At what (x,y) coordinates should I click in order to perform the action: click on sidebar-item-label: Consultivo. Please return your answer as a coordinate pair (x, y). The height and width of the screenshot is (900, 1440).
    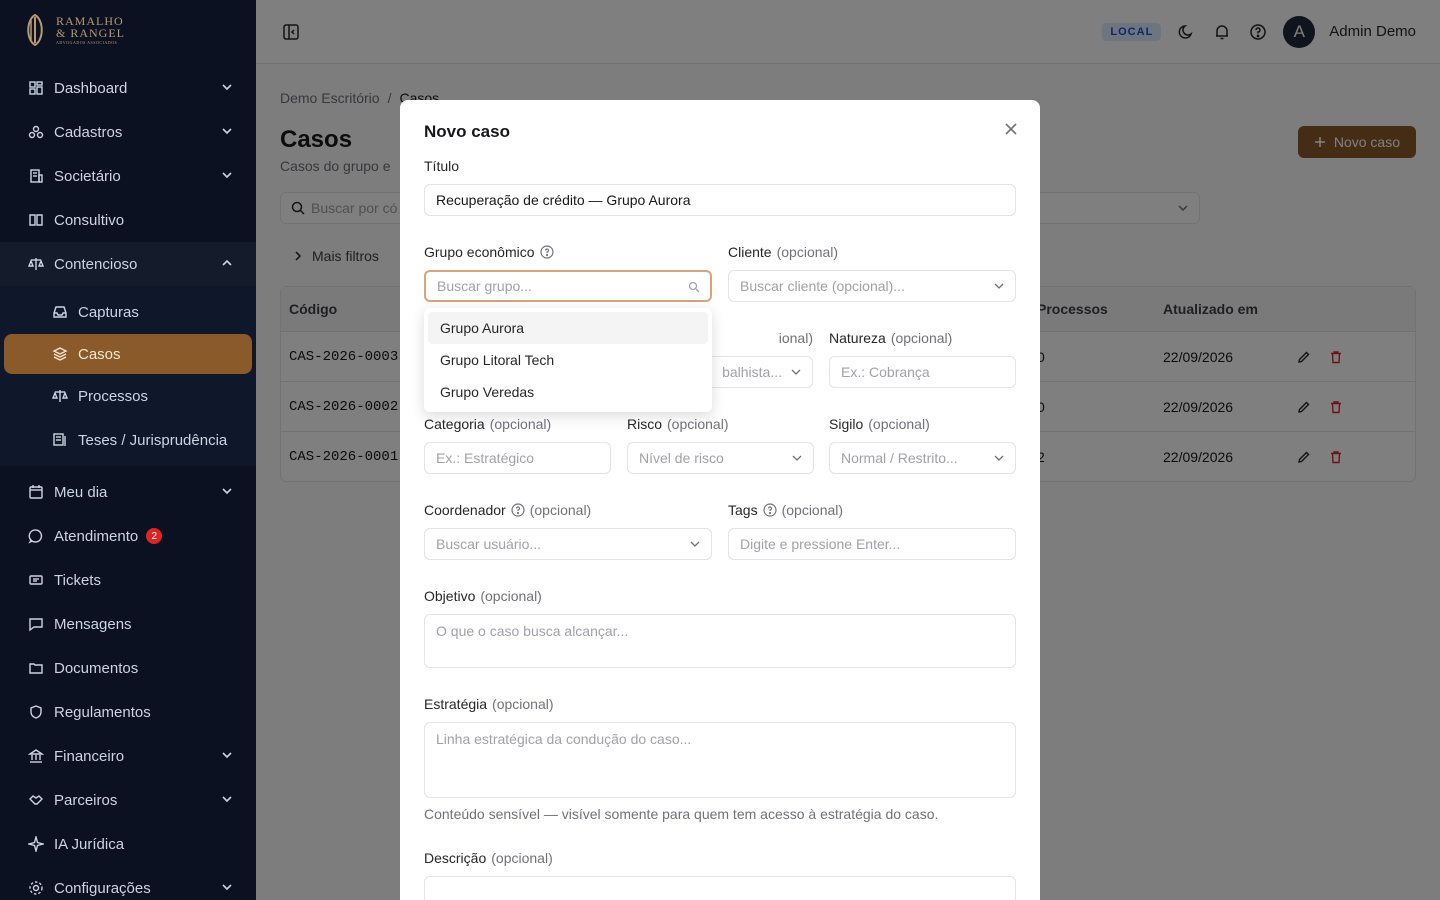
    Looking at the image, I should click on (89, 220).